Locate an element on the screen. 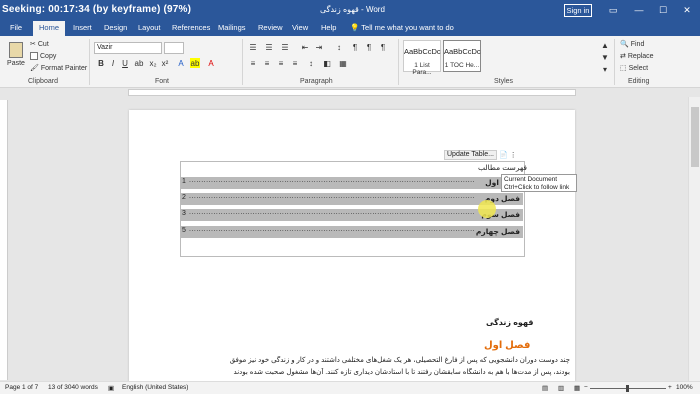 The width and height of the screenshot is (700, 394). cursor-icon: ⬚ is located at coordinates (623, 68).